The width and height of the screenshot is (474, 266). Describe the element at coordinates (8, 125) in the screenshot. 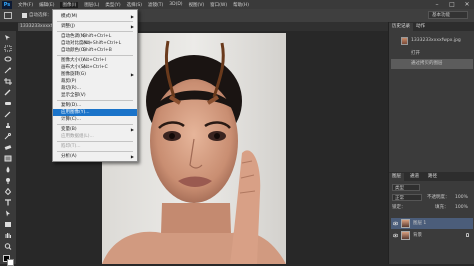

I see `clone-stamp-tool-icon` at that location.